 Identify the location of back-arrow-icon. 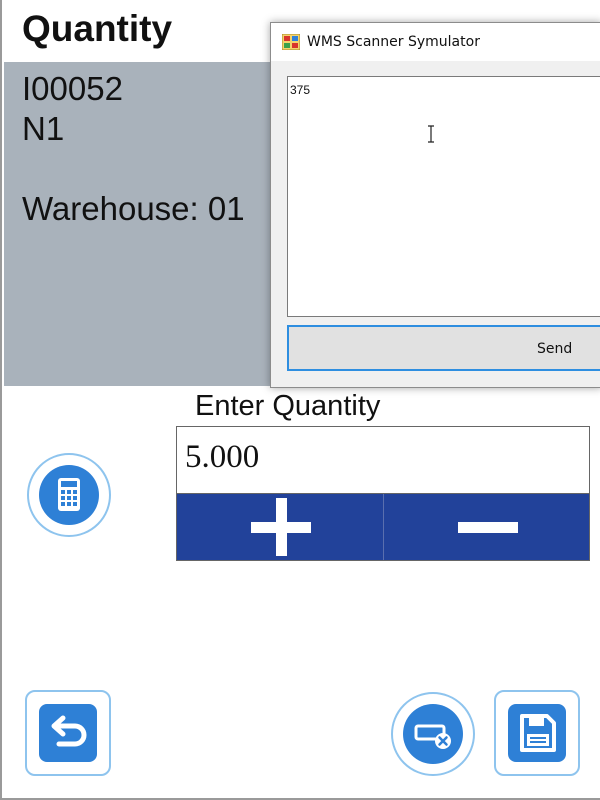
(69, 731).